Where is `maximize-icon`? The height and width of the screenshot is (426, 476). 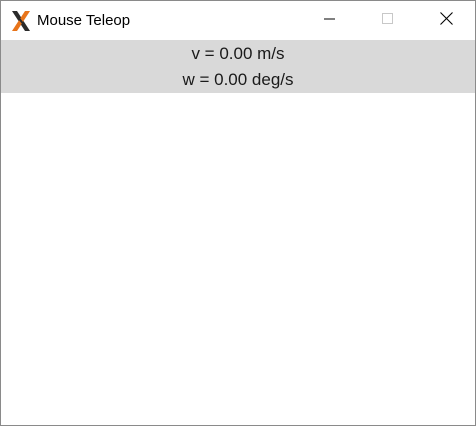 maximize-icon is located at coordinates (388, 21).